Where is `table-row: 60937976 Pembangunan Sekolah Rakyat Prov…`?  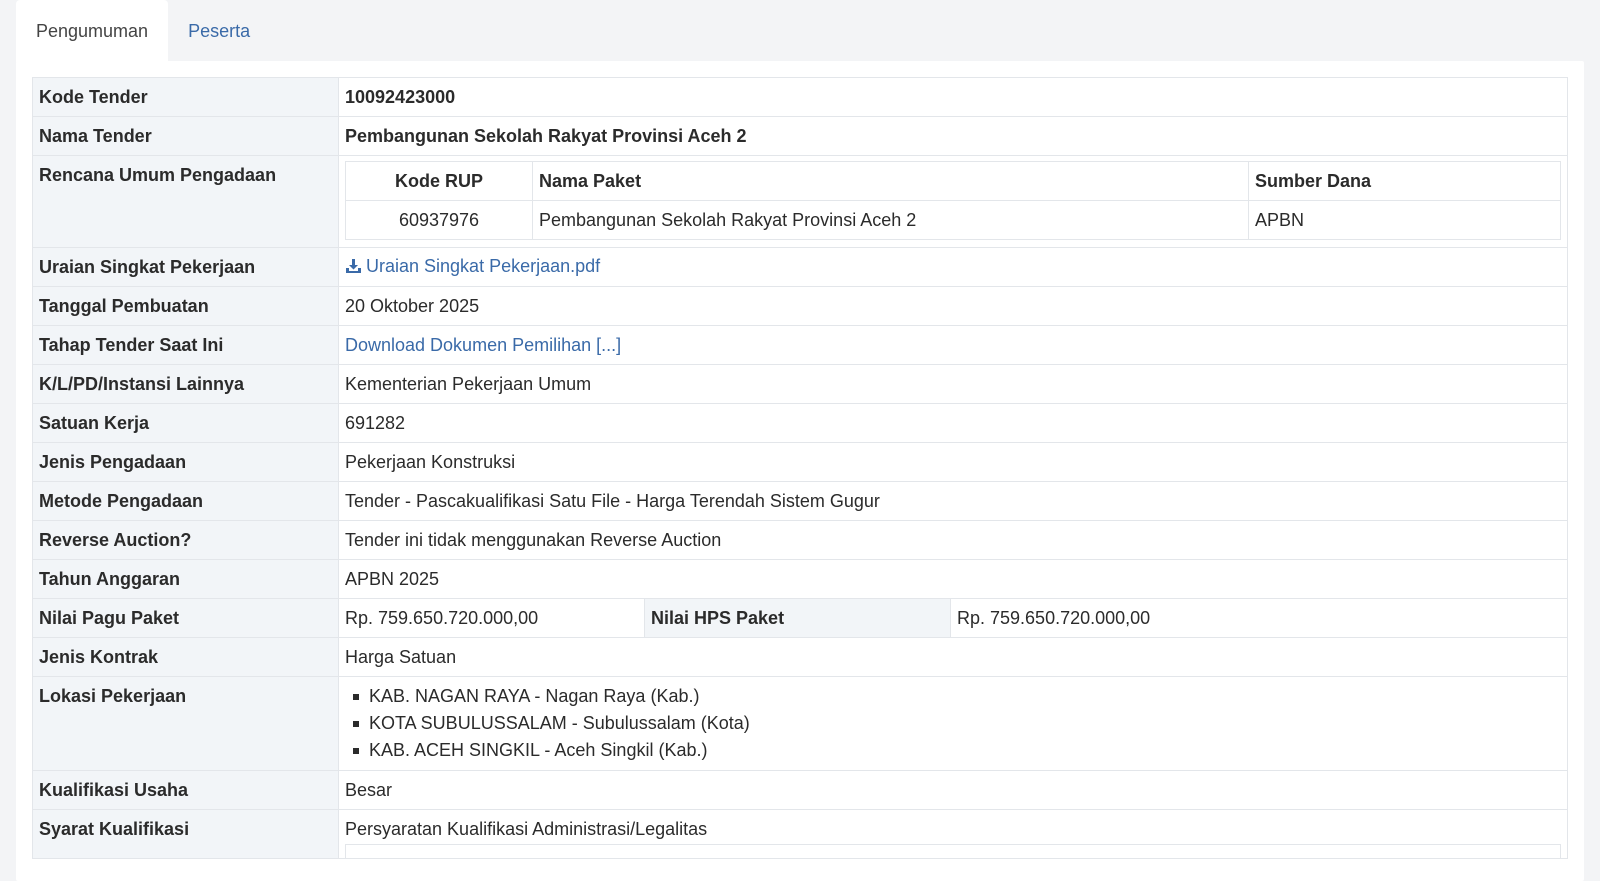 table-row: 60937976 Pembangunan Sekolah Rakyat Prov… is located at coordinates (953, 220).